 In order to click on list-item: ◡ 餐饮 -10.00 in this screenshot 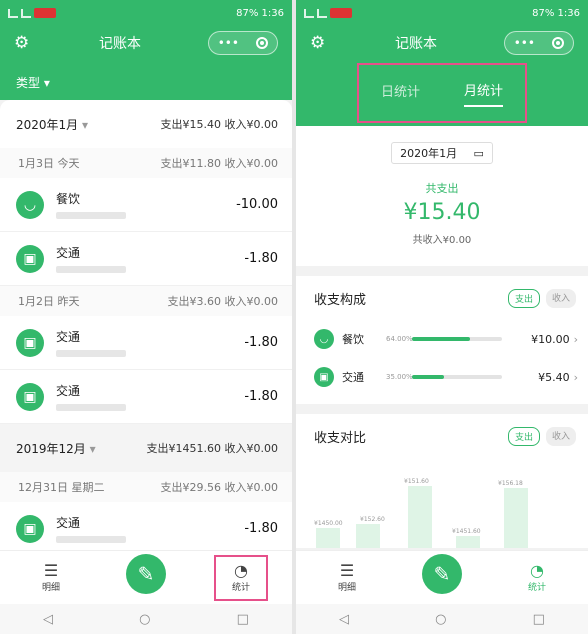, I will do `click(146, 205)`.